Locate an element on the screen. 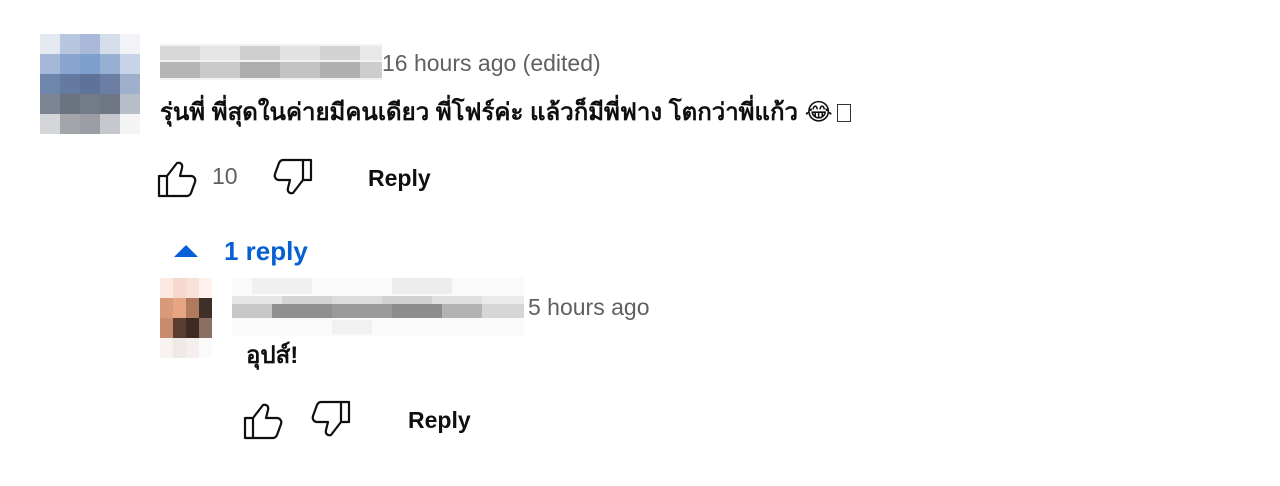  unrendered-glyph-box is located at coordinates (843, 113).